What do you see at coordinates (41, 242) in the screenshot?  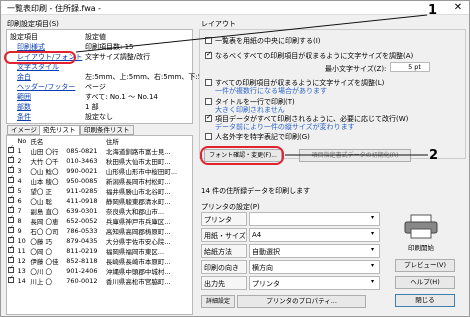 I see `cell-name: 〇藤 巧` at bounding box center [41, 242].